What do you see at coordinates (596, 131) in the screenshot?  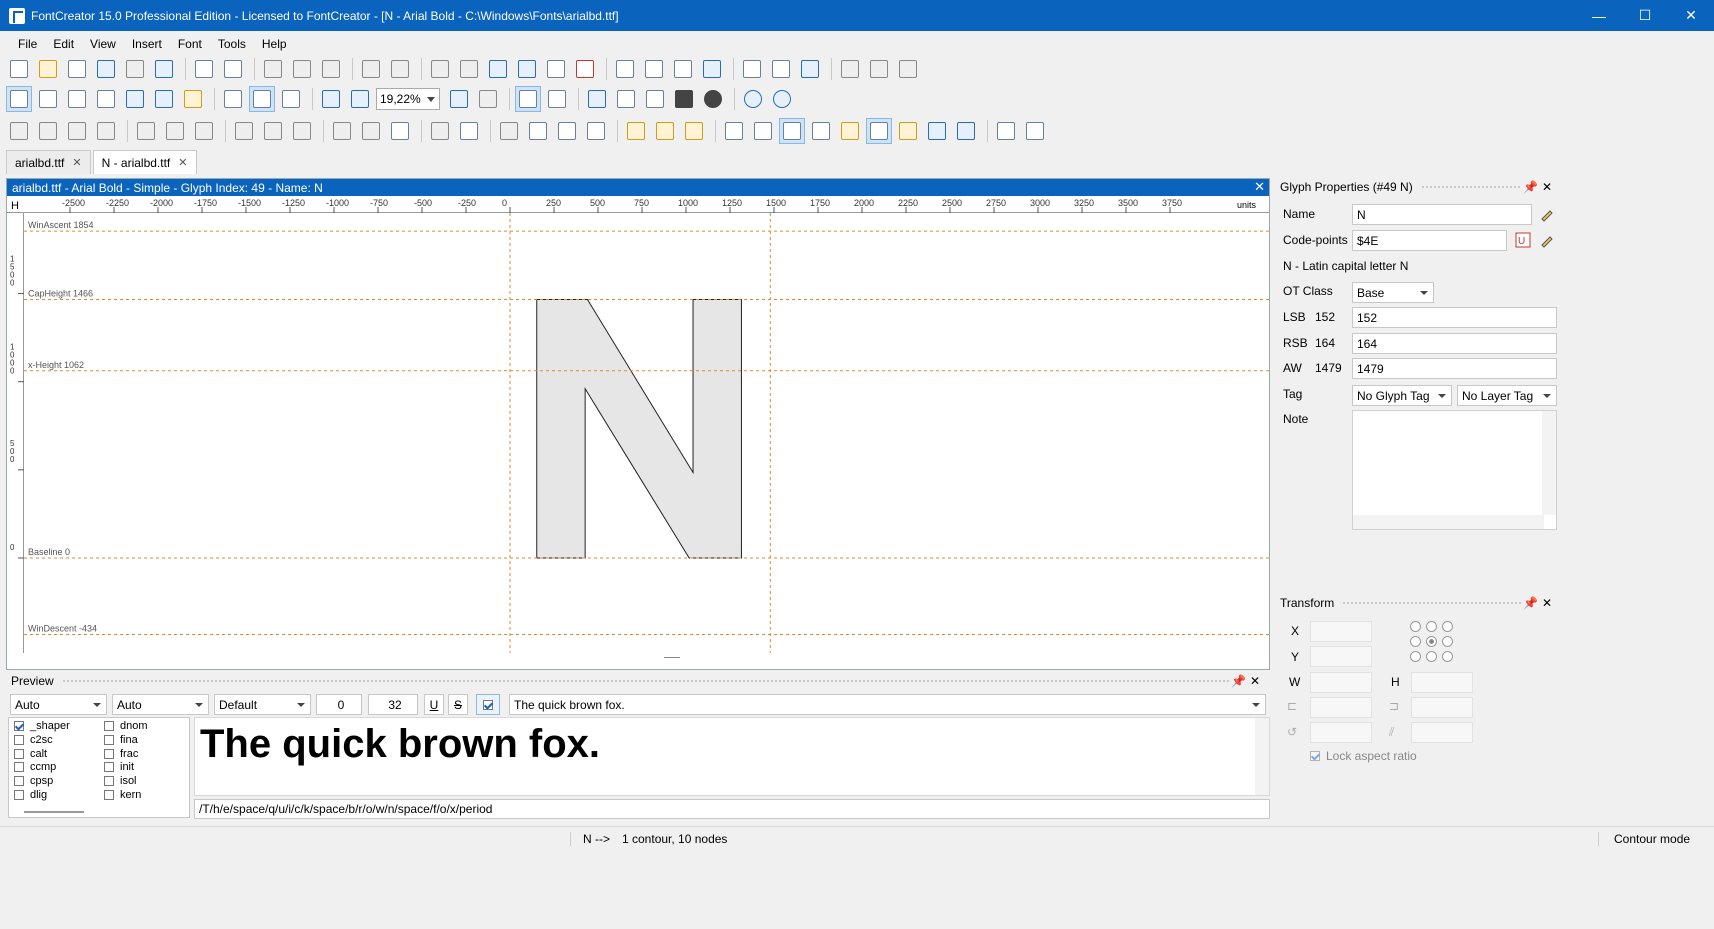 I see `skew-icon` at bounding box center [596, 131].